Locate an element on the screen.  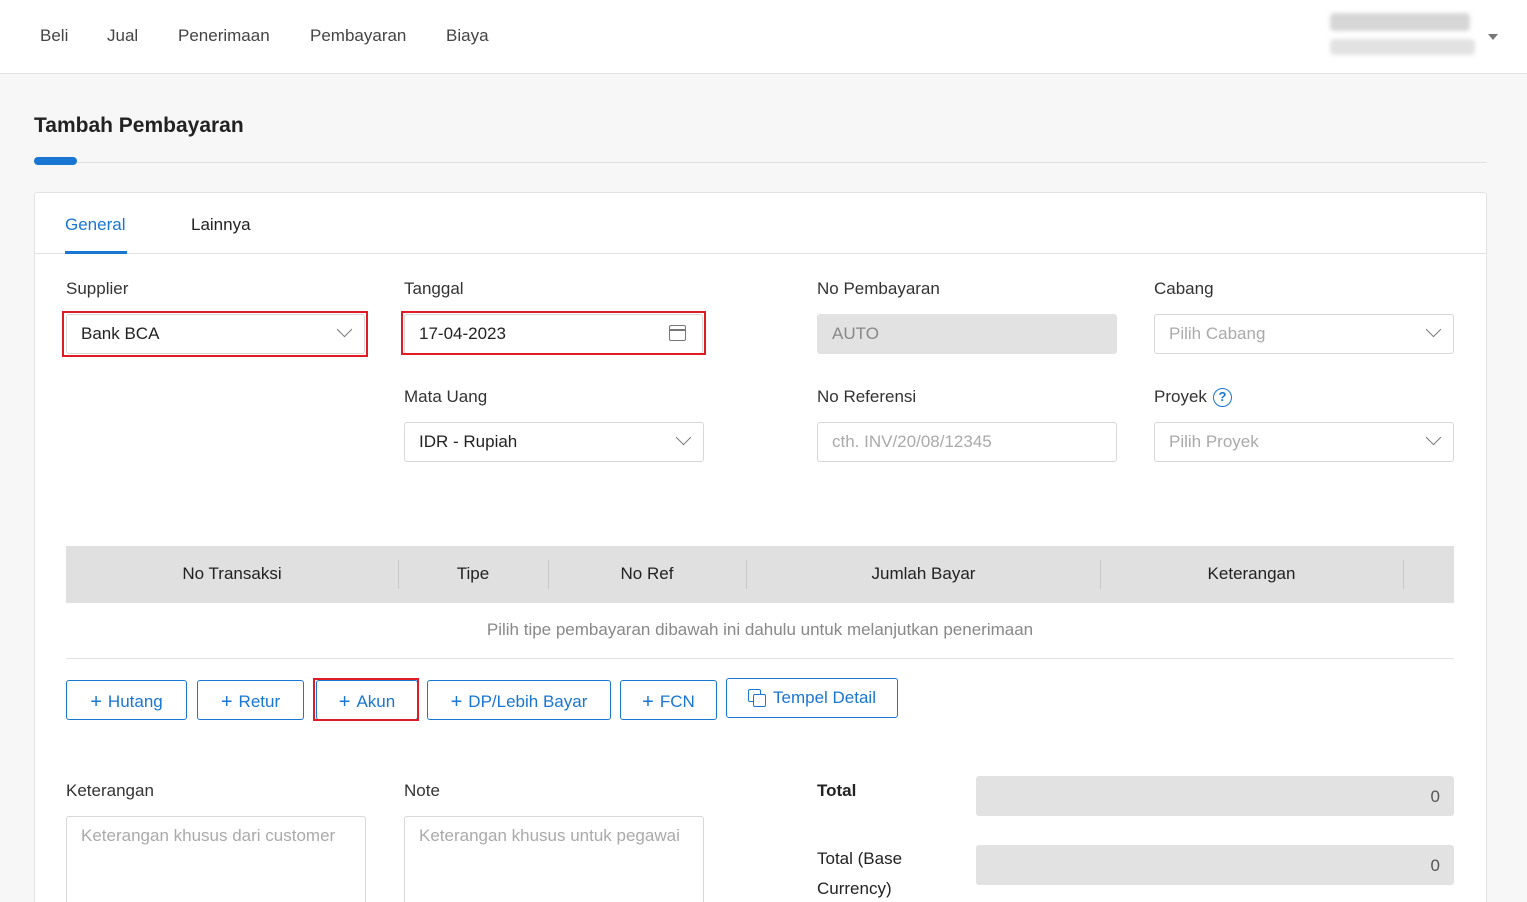
table-bottom-divider is located at coordinates (760, 658).